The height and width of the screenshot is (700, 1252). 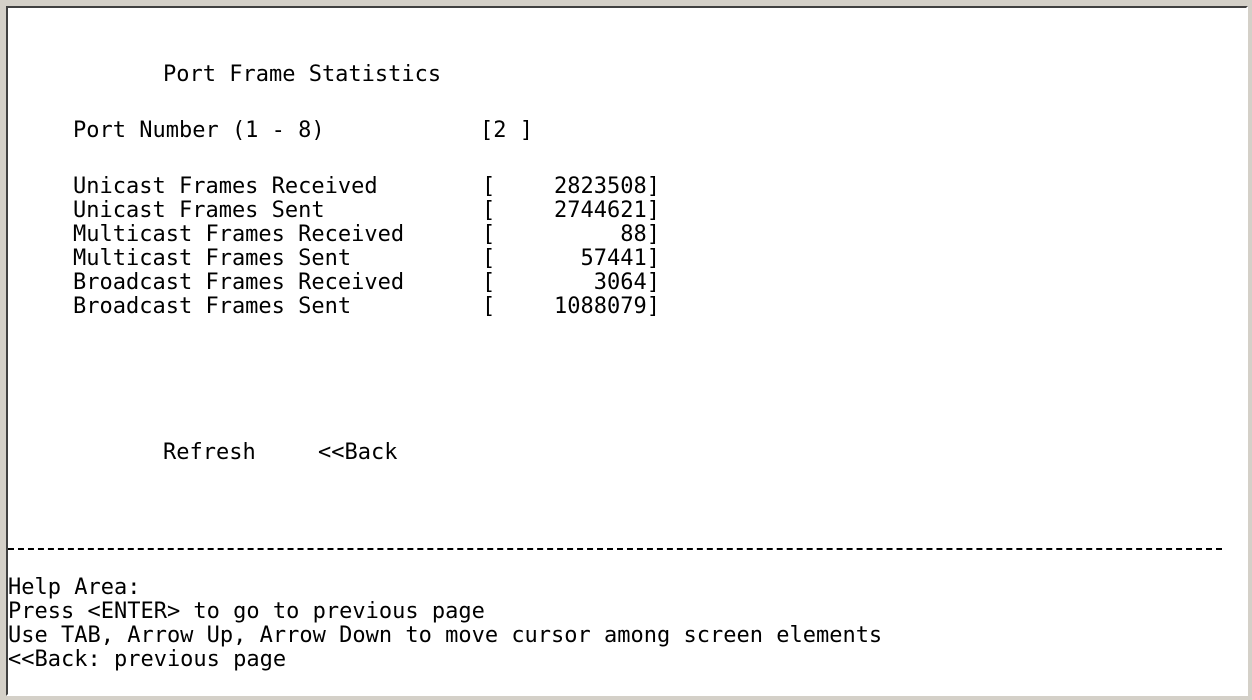 What do you see at coordinates (239, 282) in the screenshot?
I see `stat-label-broadcast-received: Broadcast Frames Received` at bounding box center [239, 282].